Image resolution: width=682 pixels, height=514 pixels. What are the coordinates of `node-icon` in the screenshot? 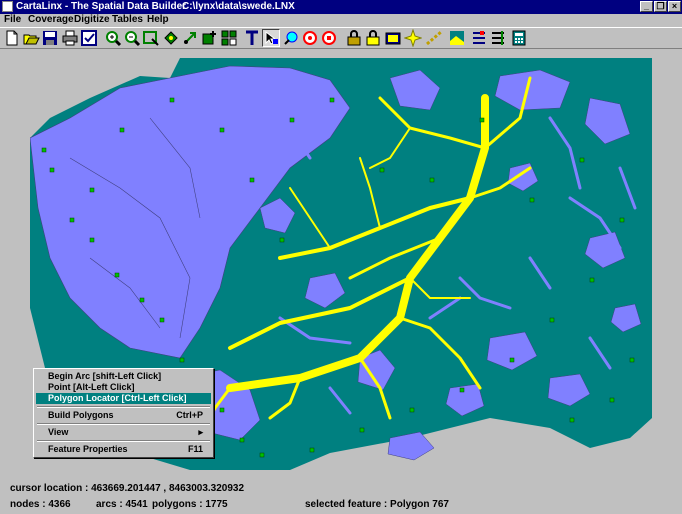 It's located at (329, 38).